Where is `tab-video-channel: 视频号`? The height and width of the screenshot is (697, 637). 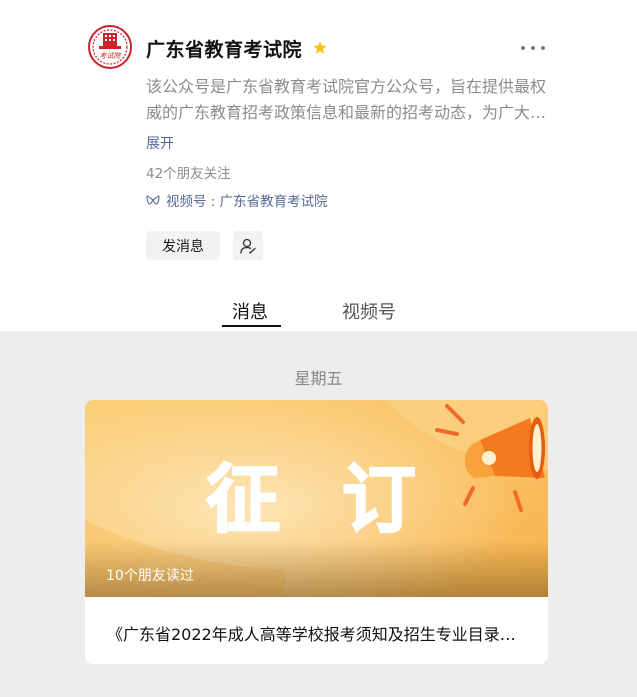 tab-video-channel: 视频号 is located at coordinates (369, 311).